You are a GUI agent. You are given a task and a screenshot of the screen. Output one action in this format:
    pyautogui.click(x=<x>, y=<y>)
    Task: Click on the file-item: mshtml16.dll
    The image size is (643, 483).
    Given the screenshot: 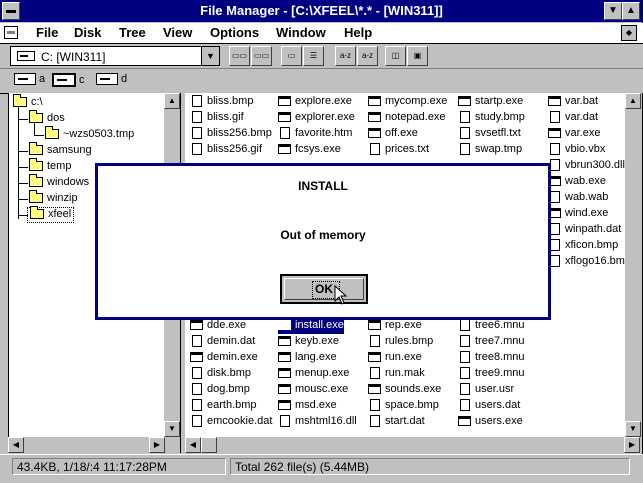 What is the action you would take?
    pyautogui.click(x=317, y=422)
    